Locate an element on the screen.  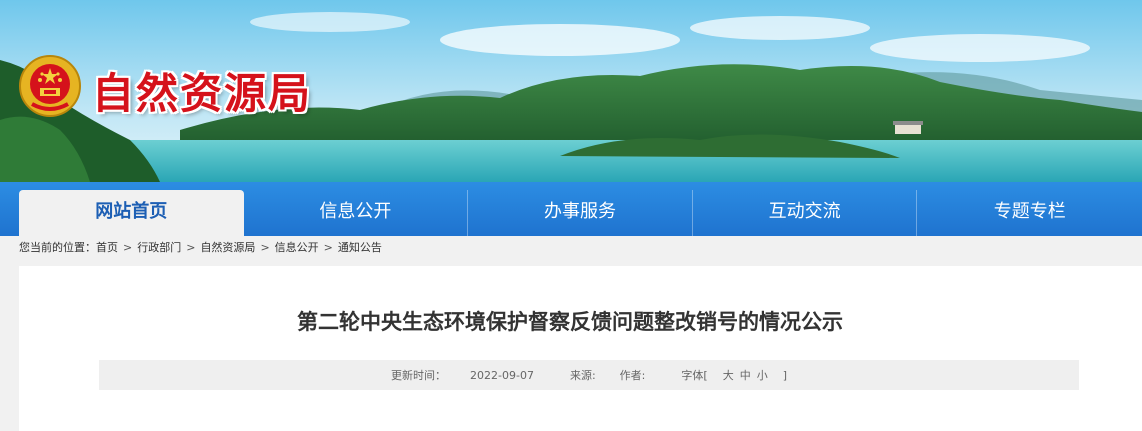
breadcrumb-prefix: 您当前的位置： is located at coordinates (57, 247).